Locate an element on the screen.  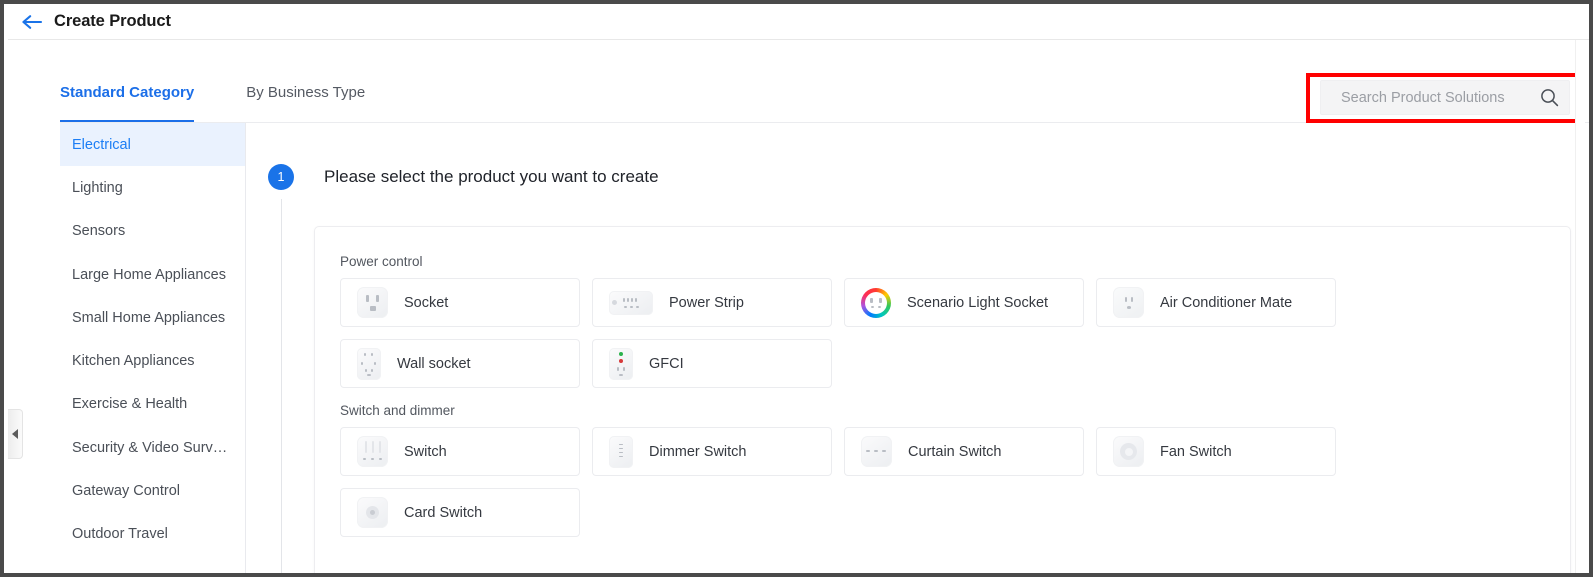
sidebar-item-small-home-appliances: Small Home Appliances is located at coordinates (152, 317).